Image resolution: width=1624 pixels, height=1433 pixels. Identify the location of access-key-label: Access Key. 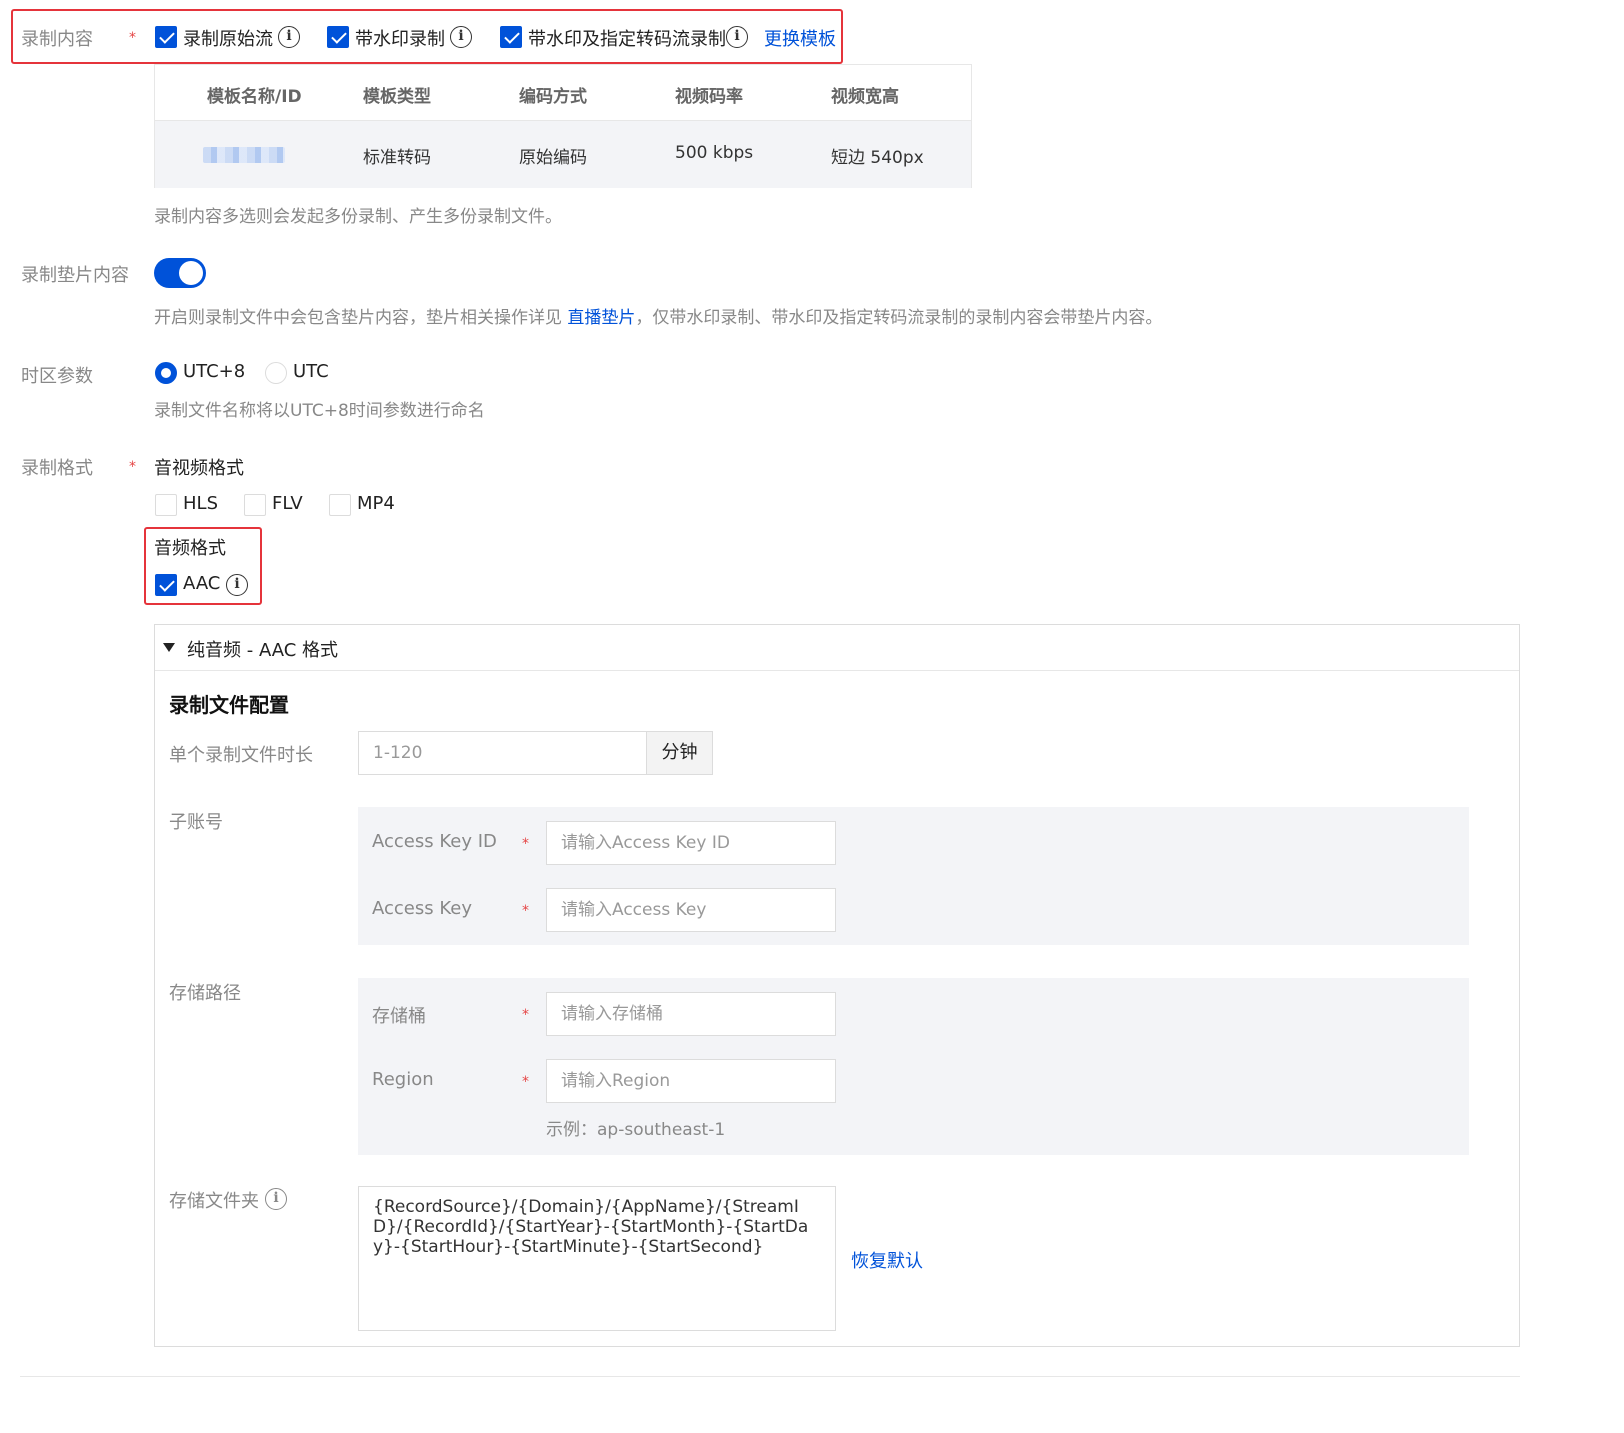
(422, 908).